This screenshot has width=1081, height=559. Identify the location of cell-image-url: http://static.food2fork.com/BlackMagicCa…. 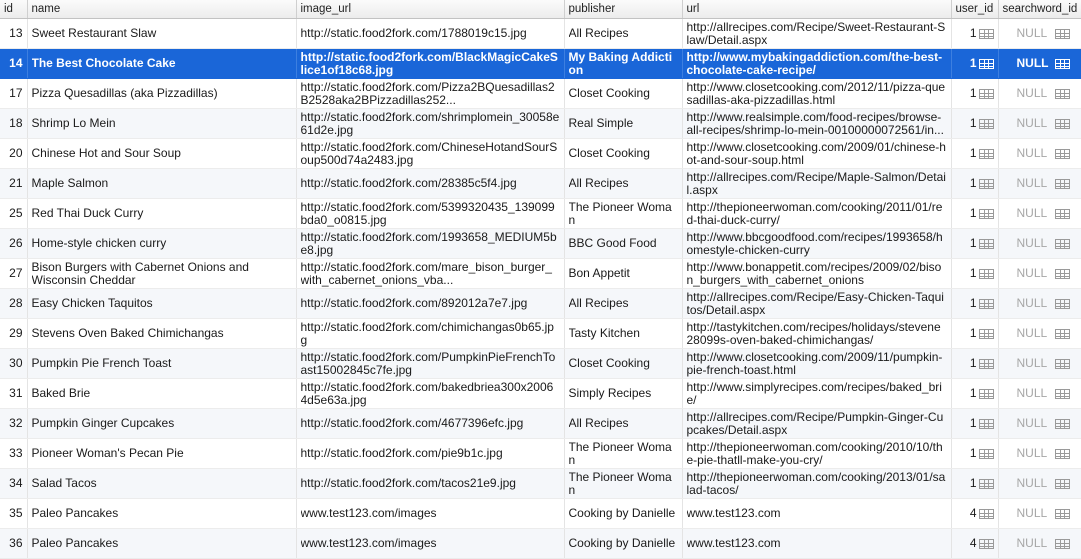
(430, 63).